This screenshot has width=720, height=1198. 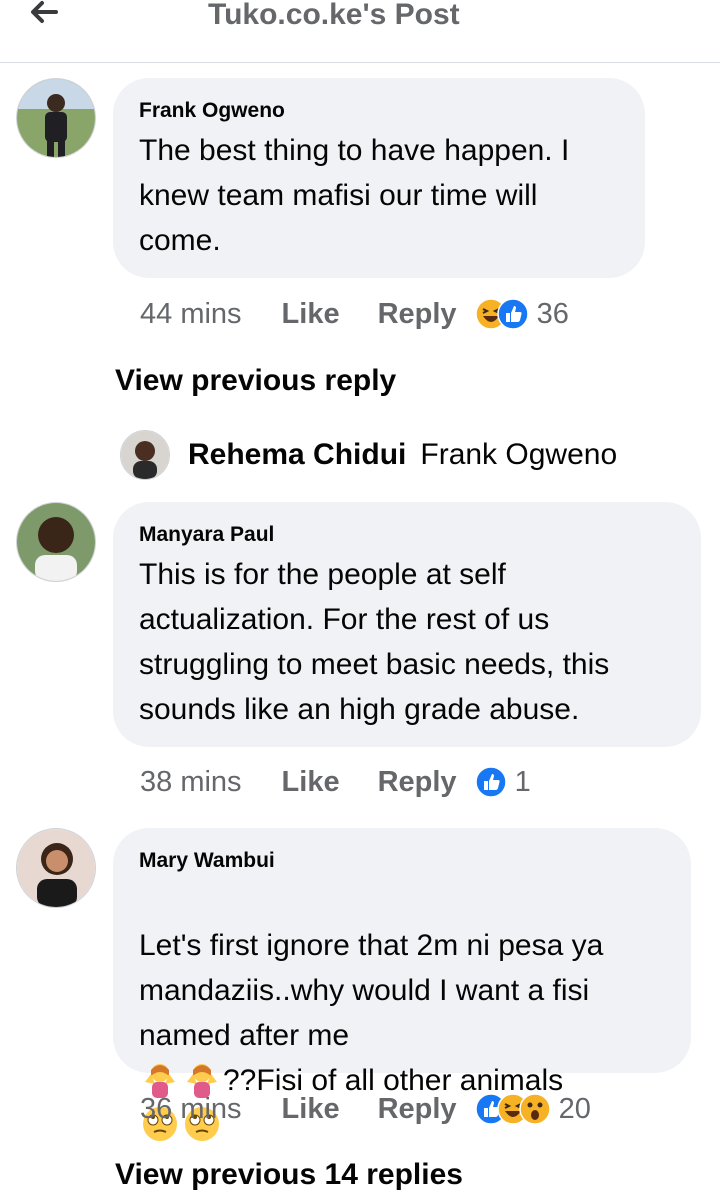 What do you see at coordinates (334, 15) in the screenshot?
I see `page-title: Tuko.co.ke's Post` at bounding box center [334, 15].